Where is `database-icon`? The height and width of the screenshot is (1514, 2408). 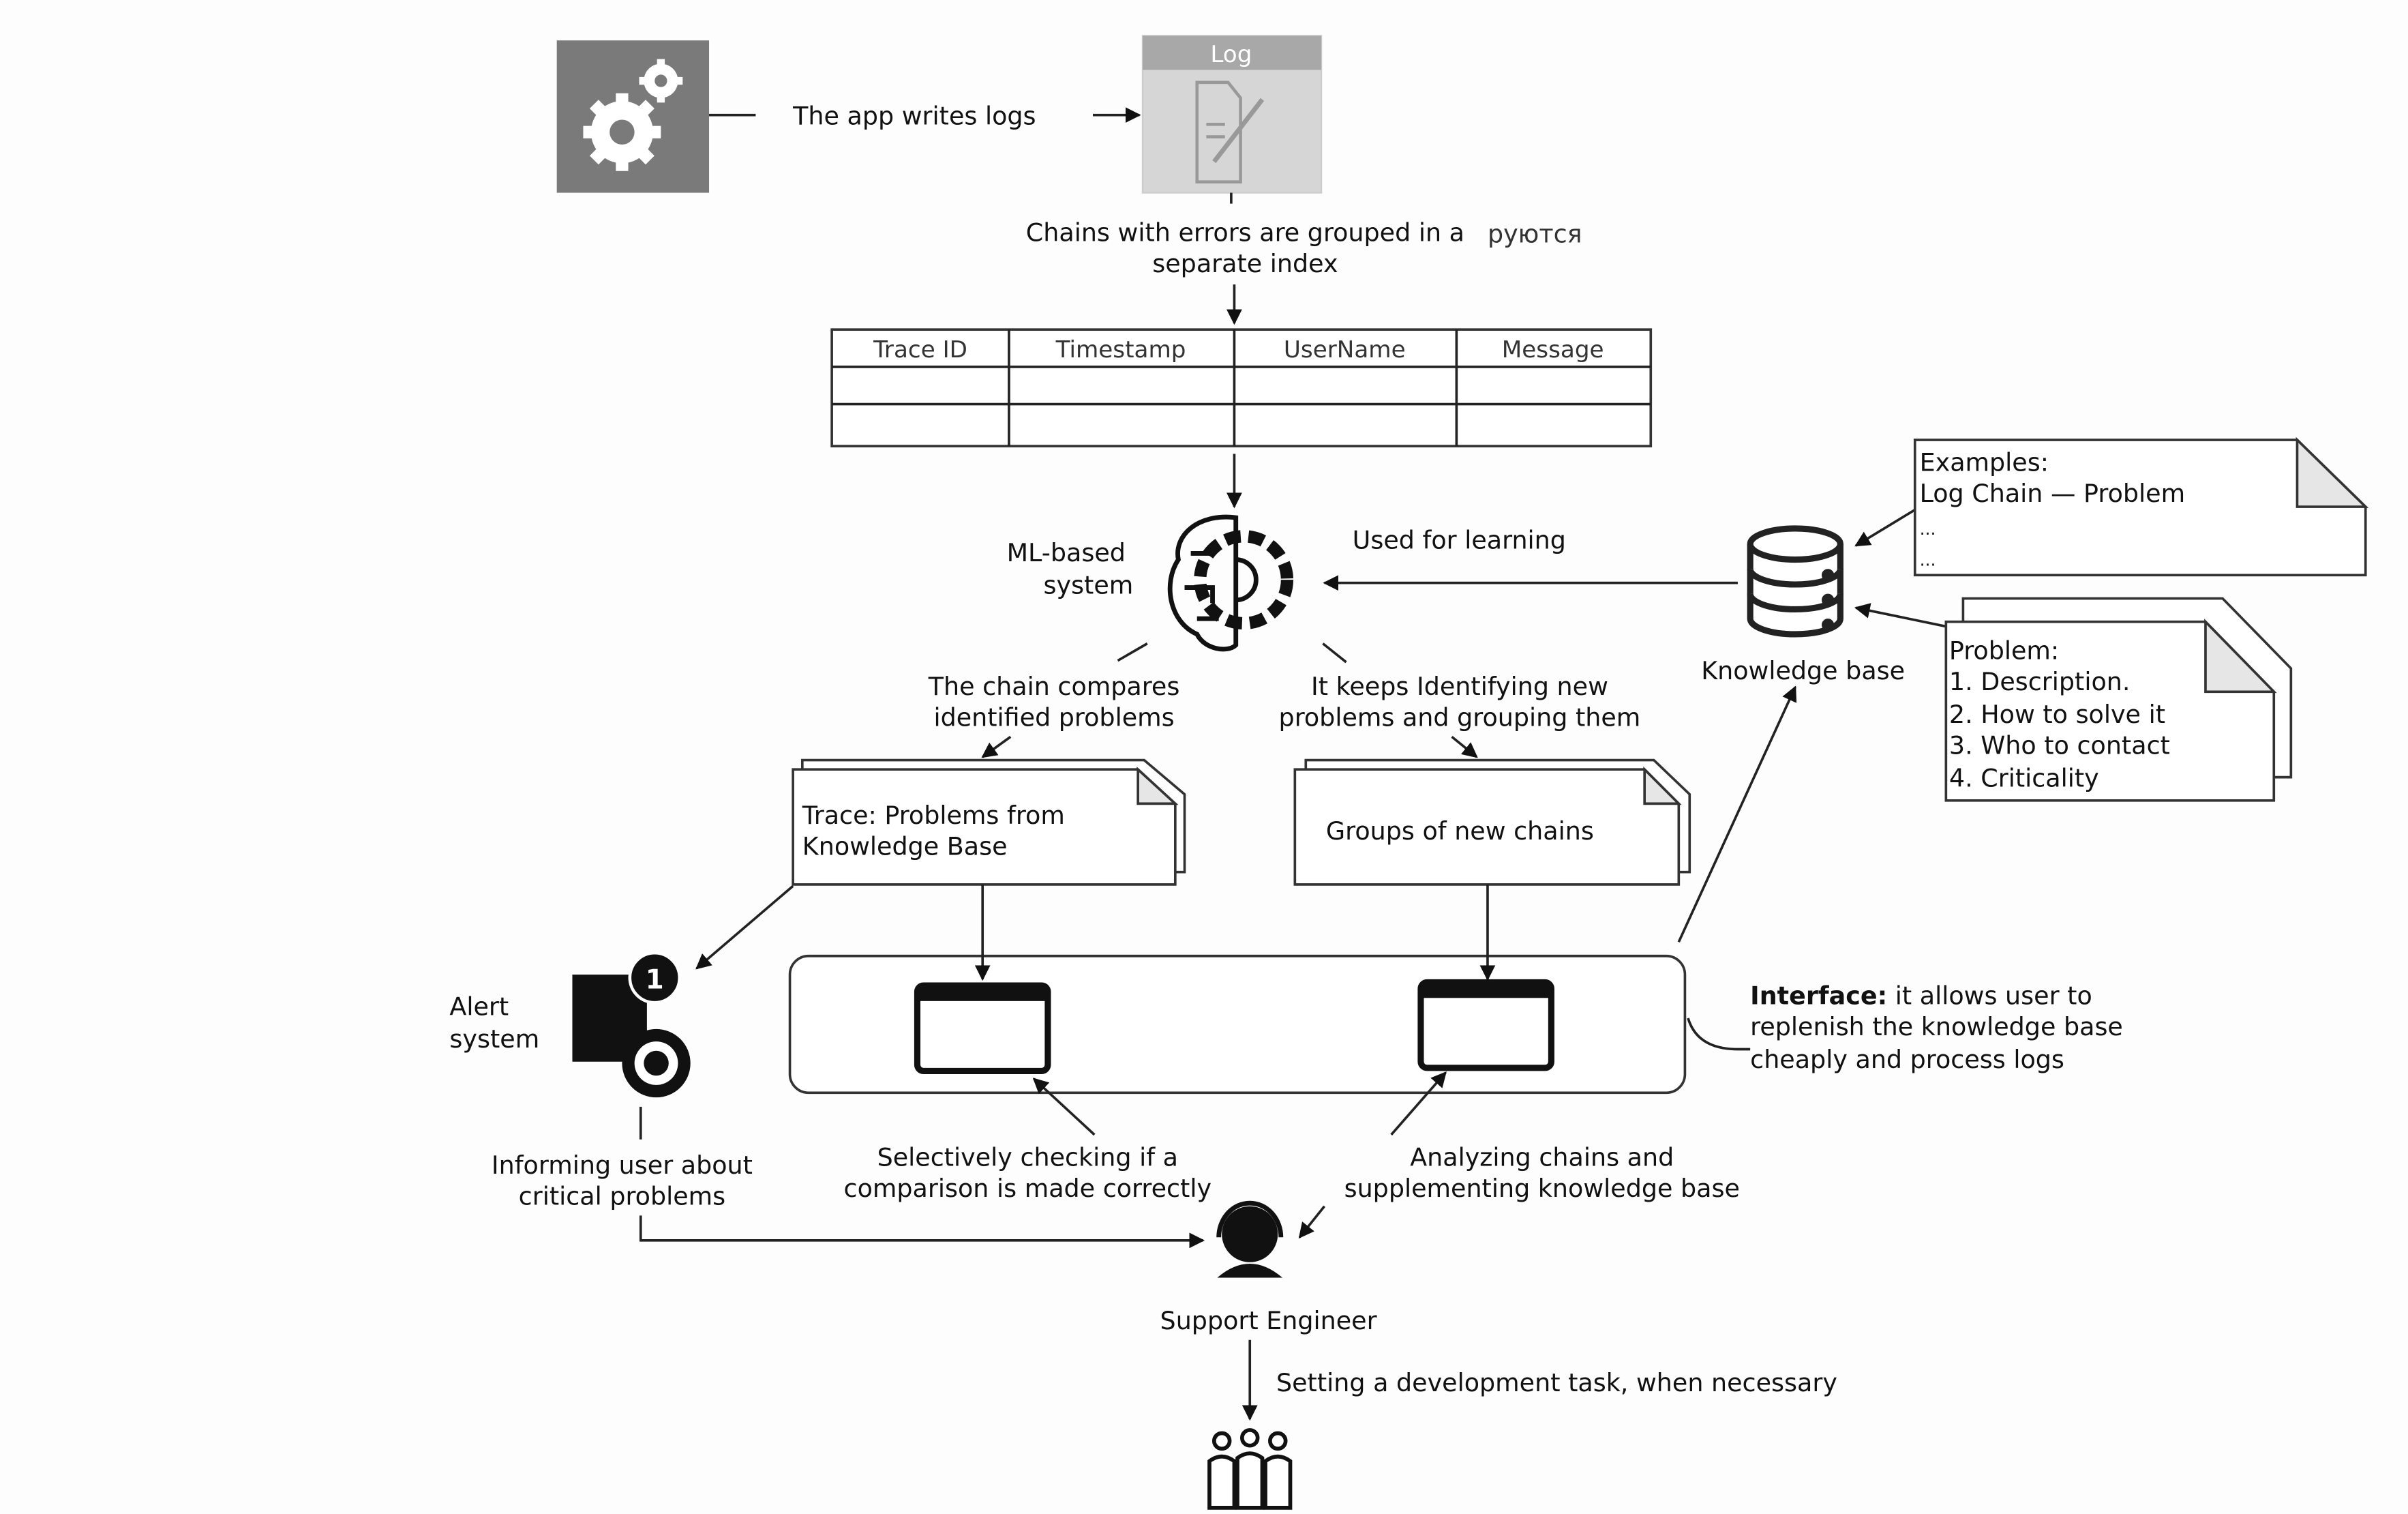 database-icon is located at coordinates (1795, 581).